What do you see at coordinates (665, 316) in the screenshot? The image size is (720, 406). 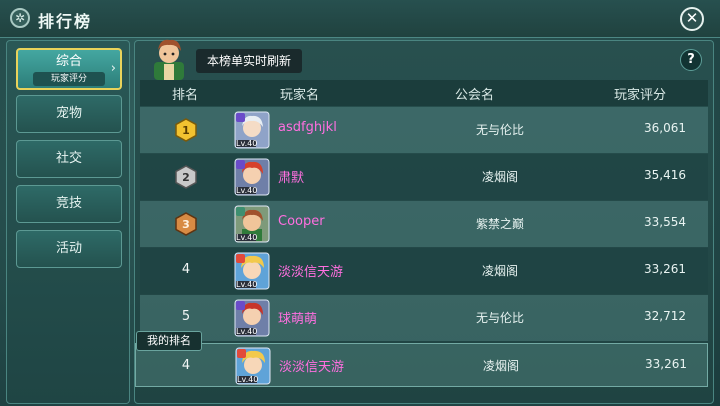 I see `player-score: 32,712` at bounding box center [665, 316].